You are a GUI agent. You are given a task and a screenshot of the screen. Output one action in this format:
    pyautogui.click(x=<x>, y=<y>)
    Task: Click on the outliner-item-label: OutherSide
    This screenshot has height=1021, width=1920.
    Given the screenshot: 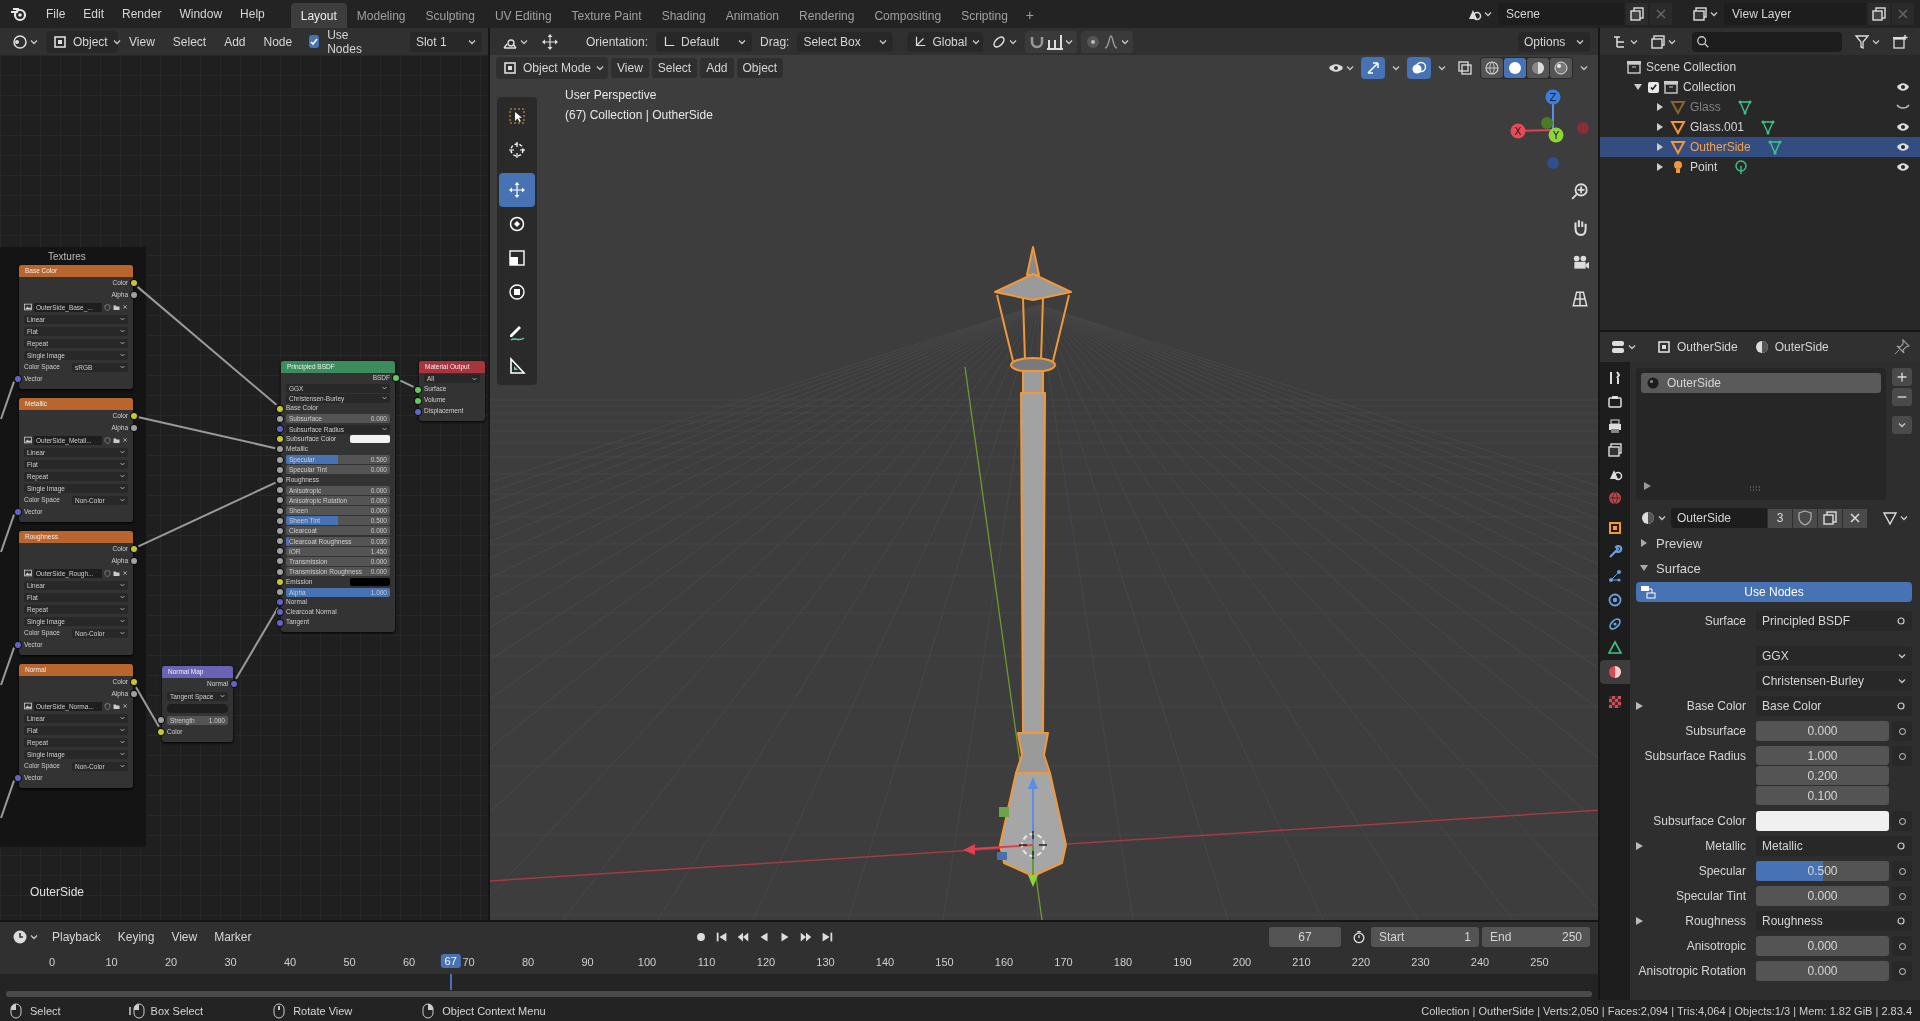 What is the action you would take?
    pyautogui.click(x=1720, y=147)
    